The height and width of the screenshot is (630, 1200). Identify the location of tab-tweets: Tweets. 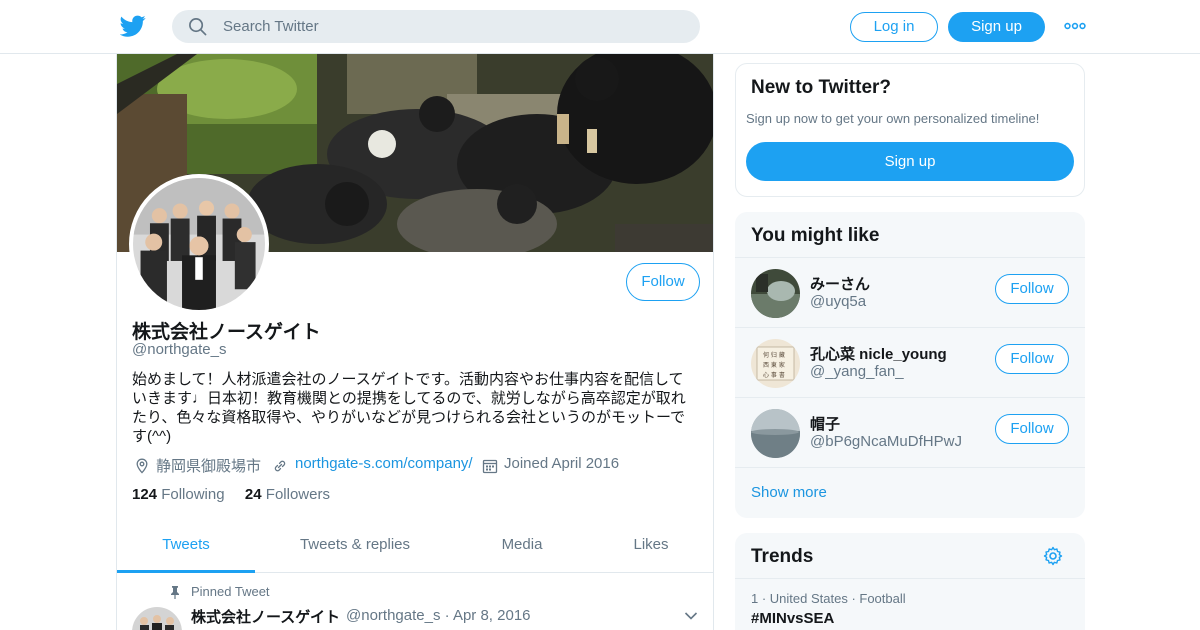
(186, 549).